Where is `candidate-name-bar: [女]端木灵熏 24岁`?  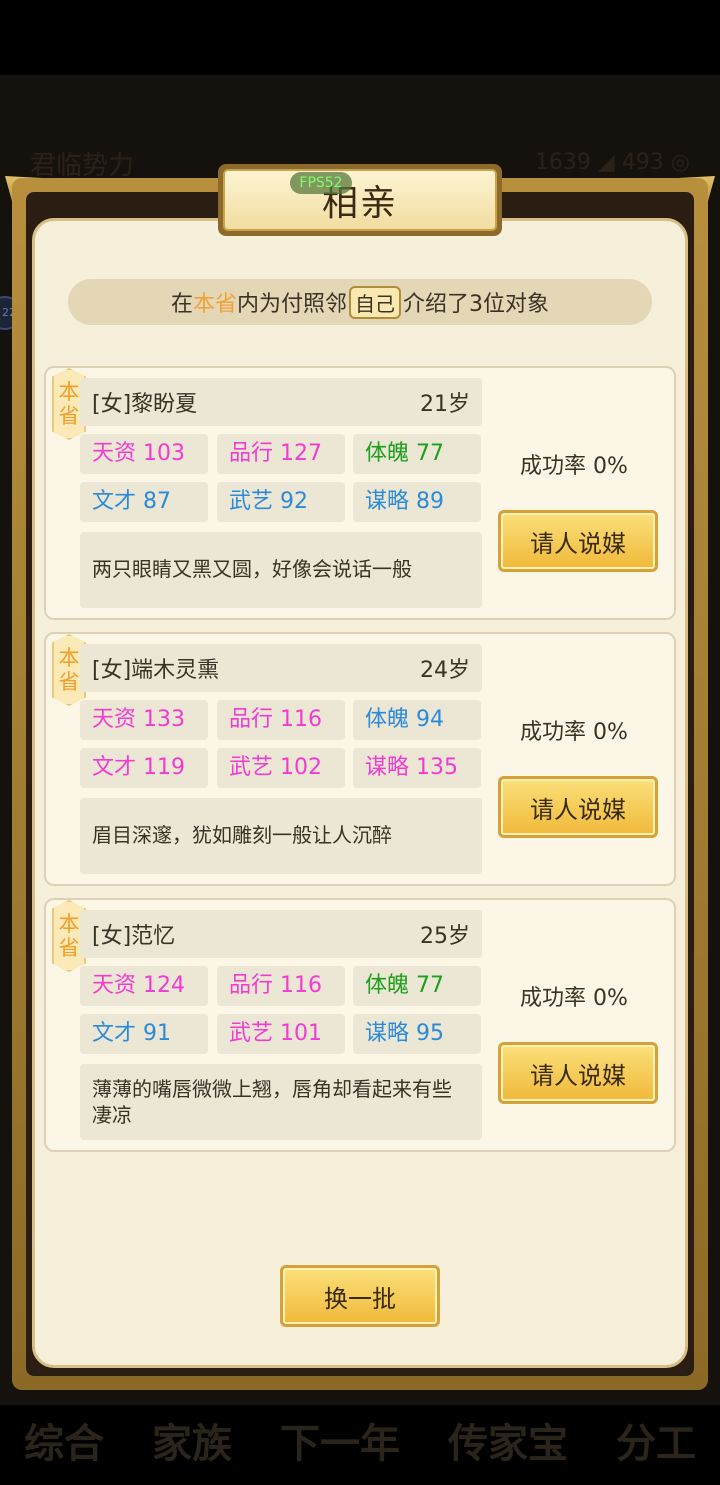
candidate-name-bar: [女]端木灵熏 24岁 is located at coordinates (281, 668).